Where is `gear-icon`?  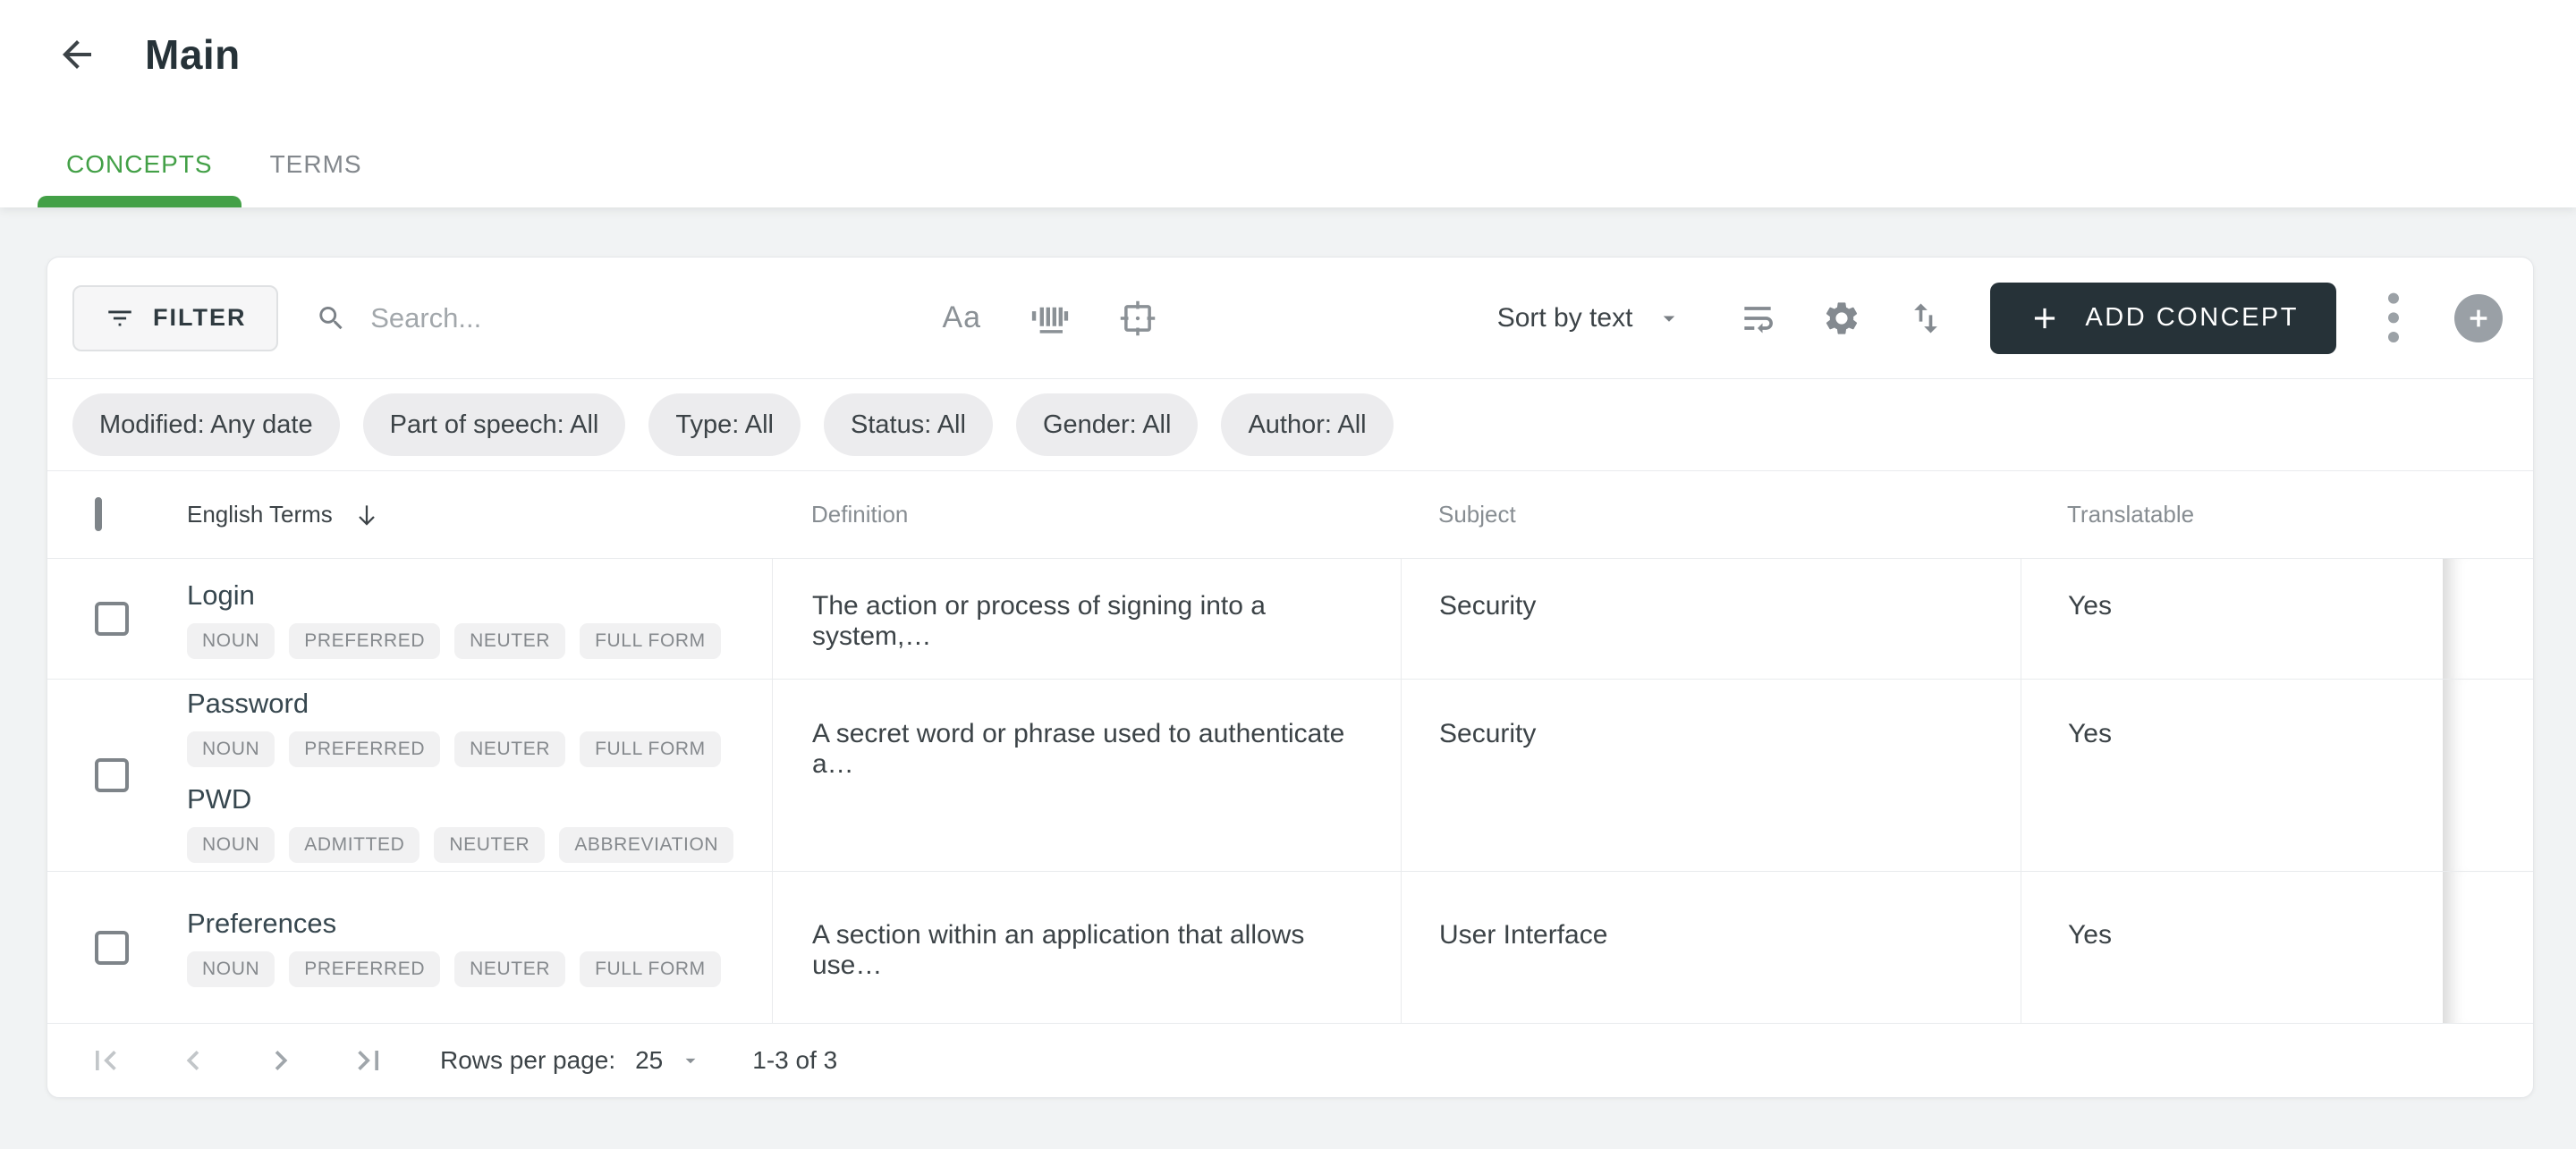
gear-icon is located at coordinates (1841, 318).